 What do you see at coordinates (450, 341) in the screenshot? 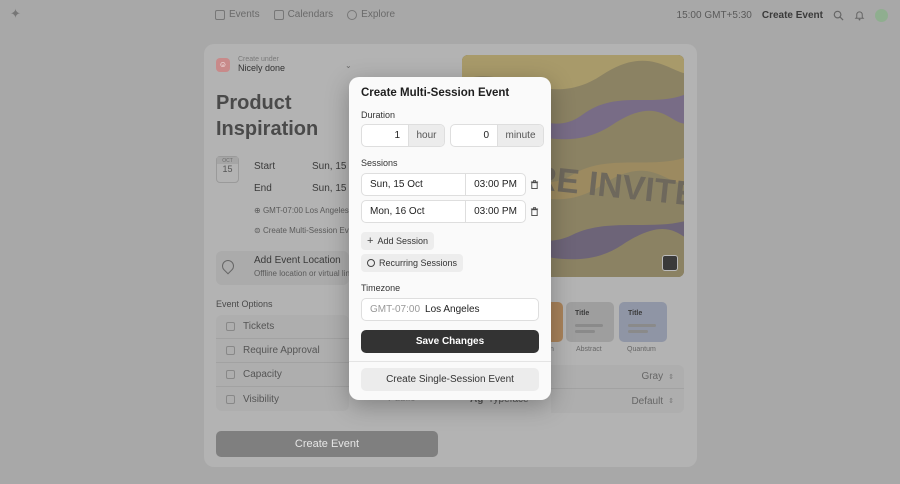
I see `save-changes-button: Save Changes` at bounding box center [450, 341].